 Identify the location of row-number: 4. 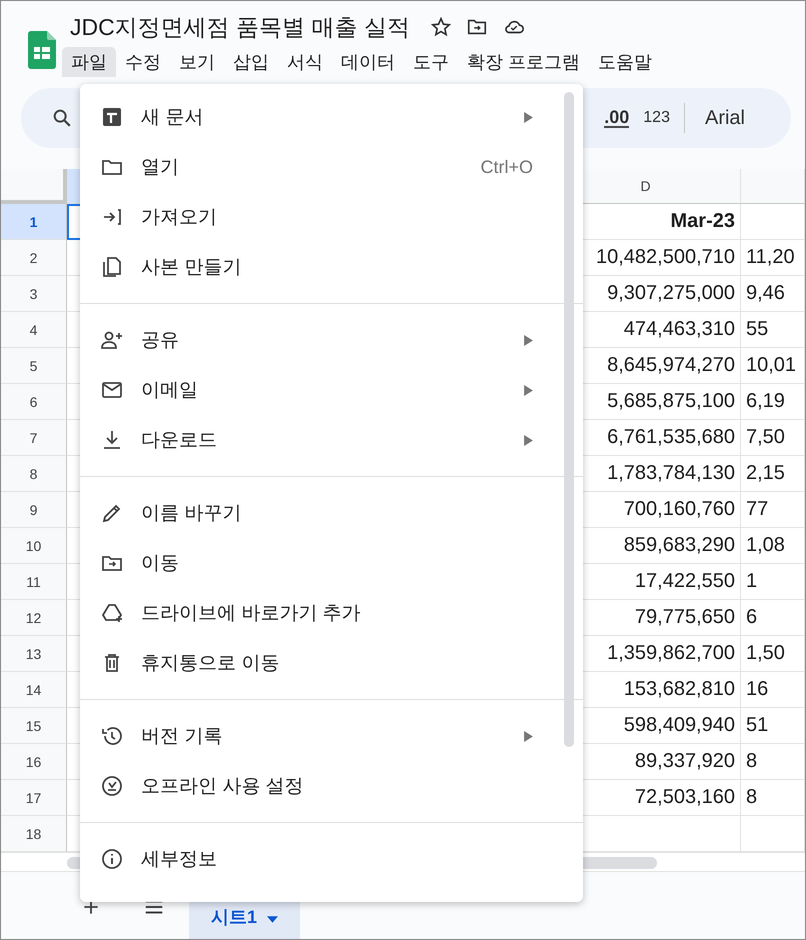
(34, 330).